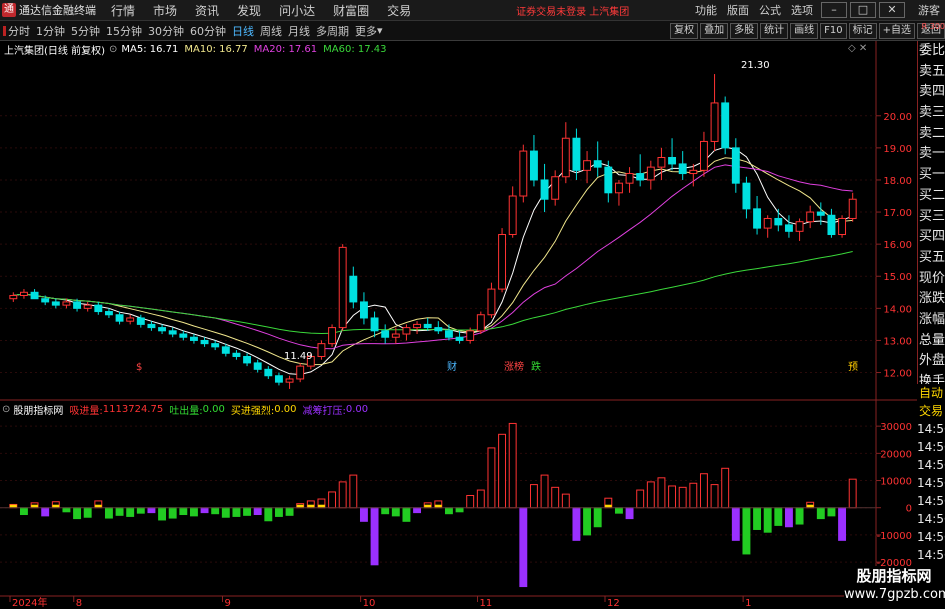 The height and width of the screenshot is (609, 945). Describe the element at coordinates (213, 409) in the screenshot. I see `ind-l2-value: 0.00` at that location.